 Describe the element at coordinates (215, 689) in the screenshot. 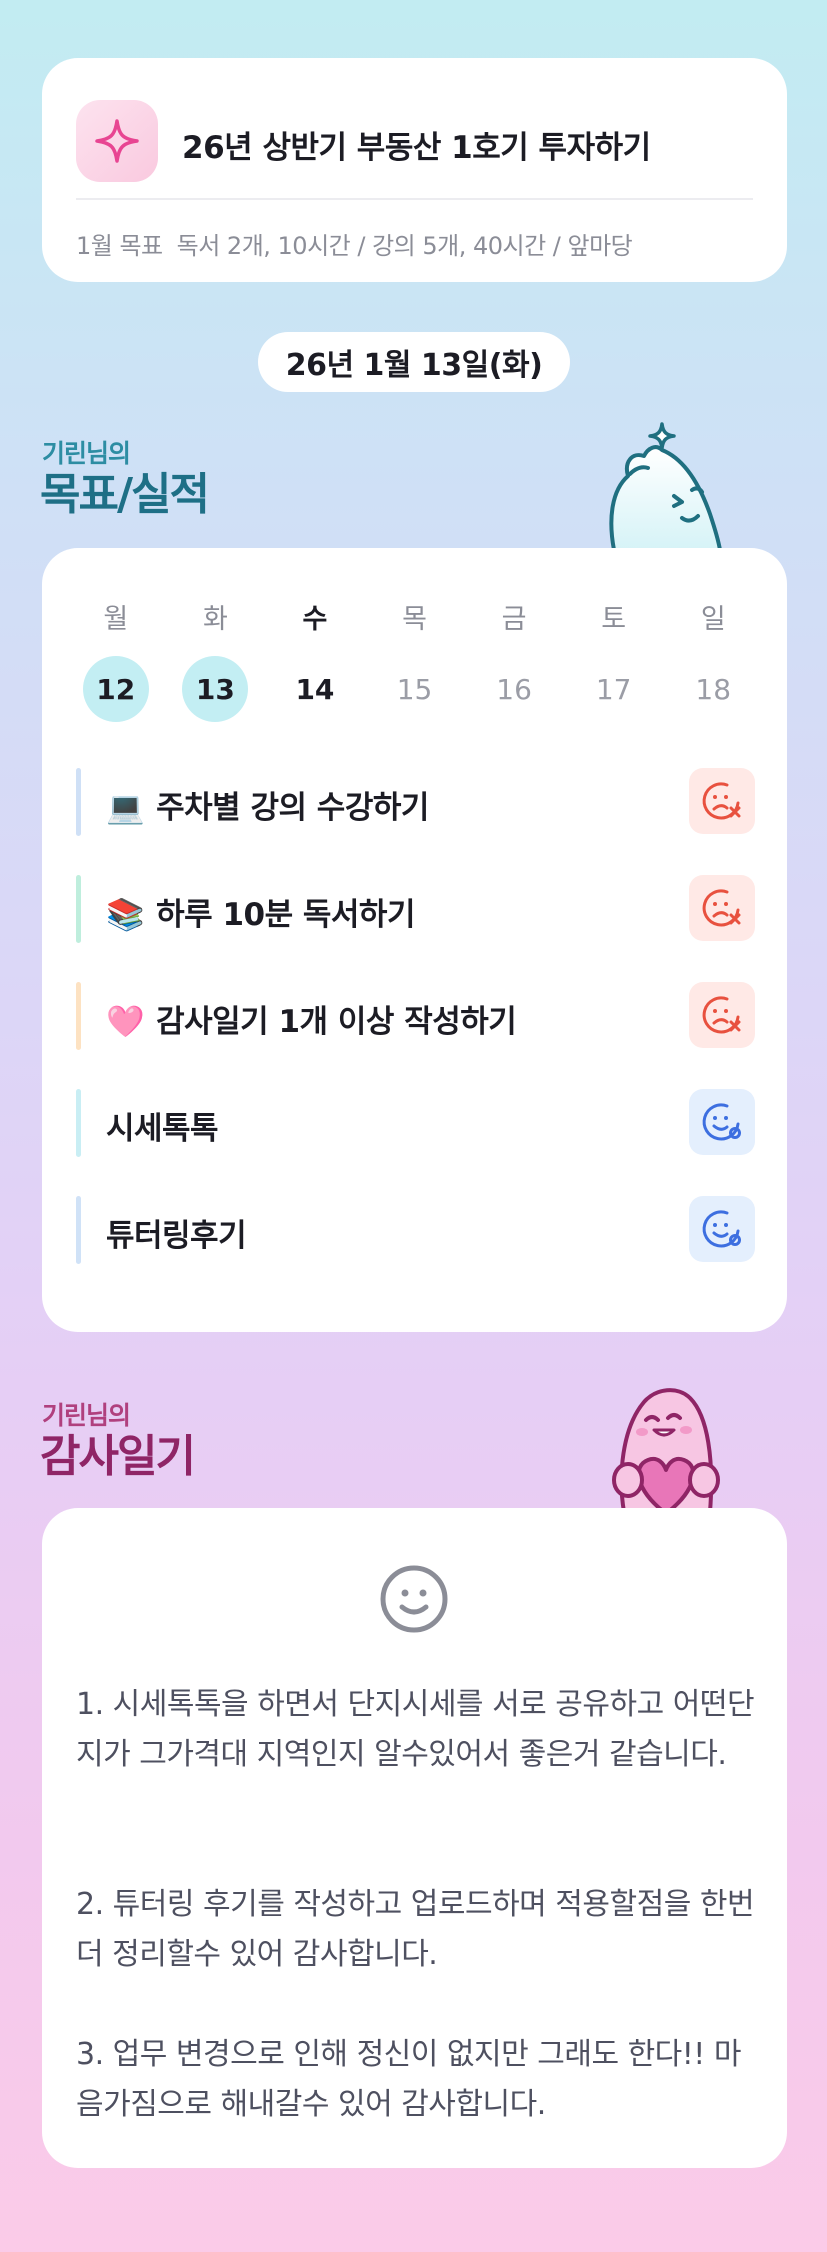

I see `day-number: 13` at that location.